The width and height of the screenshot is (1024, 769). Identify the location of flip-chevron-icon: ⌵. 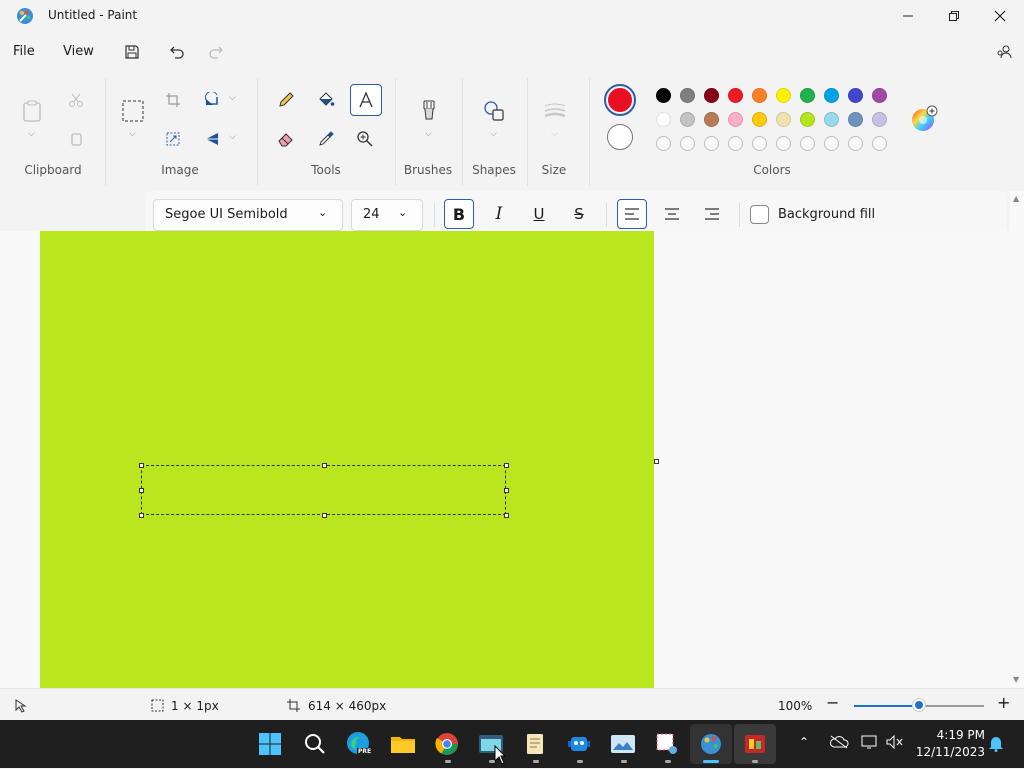
(232, 137).